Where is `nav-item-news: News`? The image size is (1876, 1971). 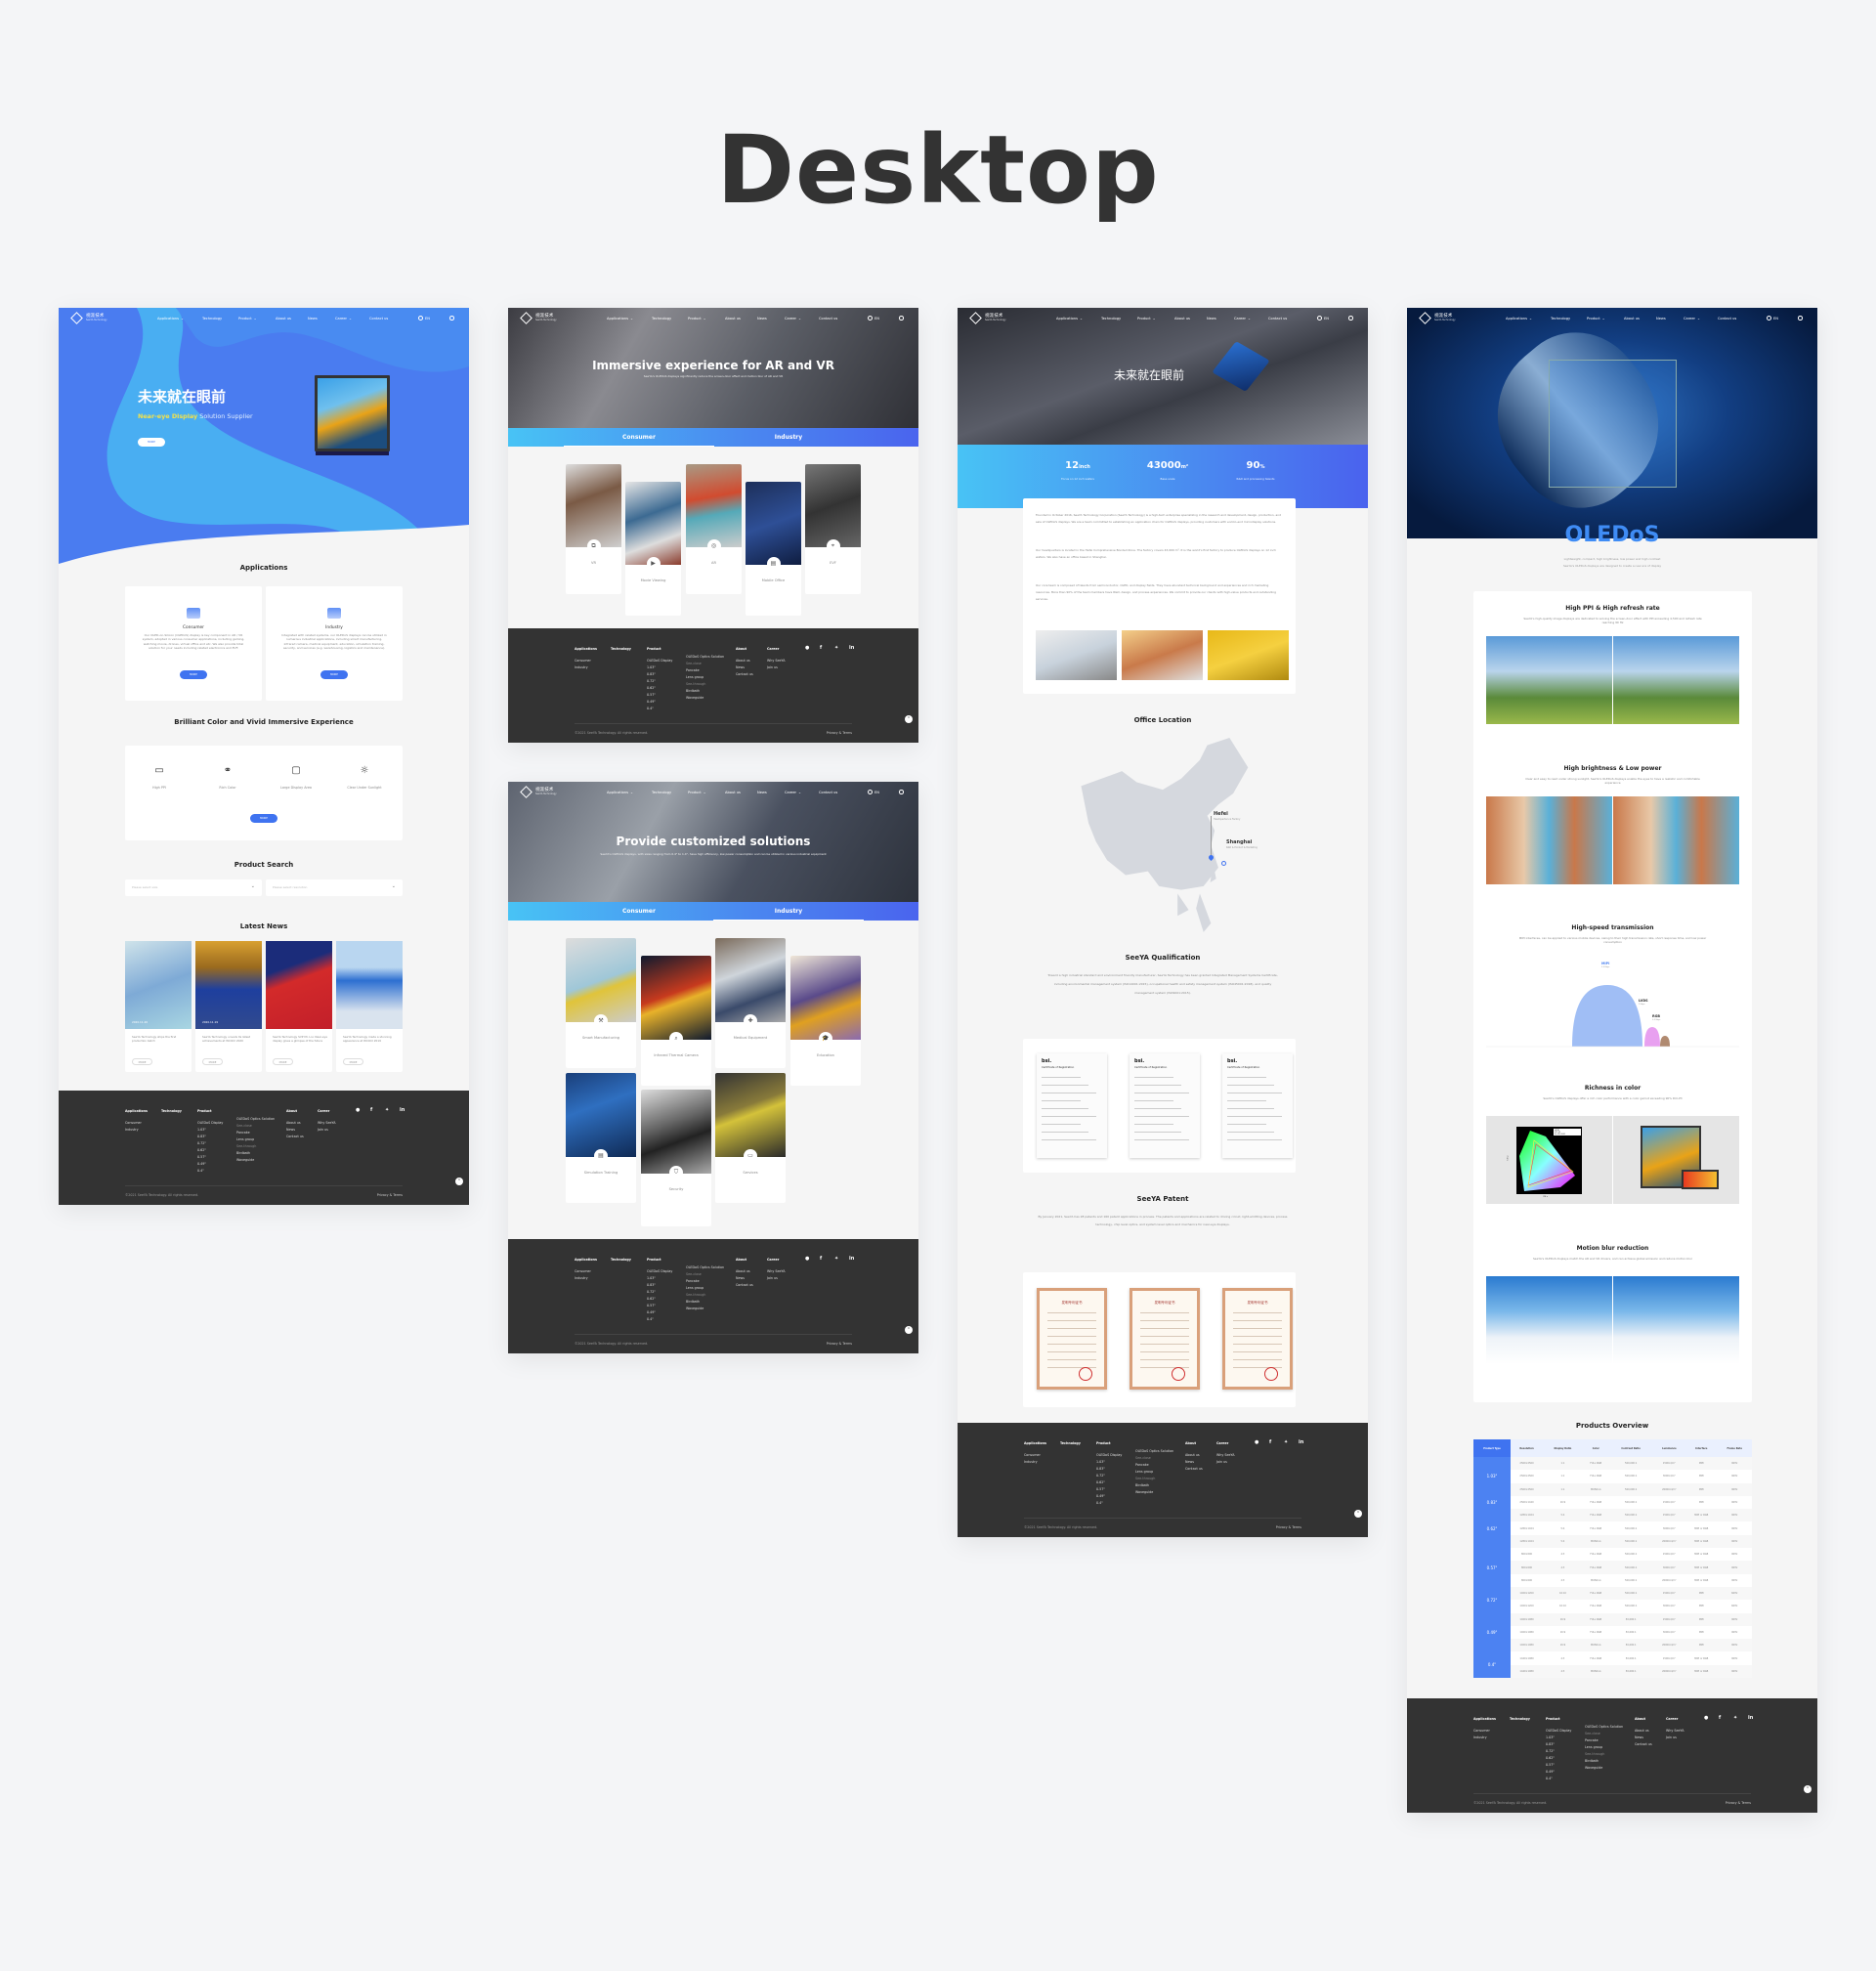
nav-item-news: News is located at coordinates (313, 319).